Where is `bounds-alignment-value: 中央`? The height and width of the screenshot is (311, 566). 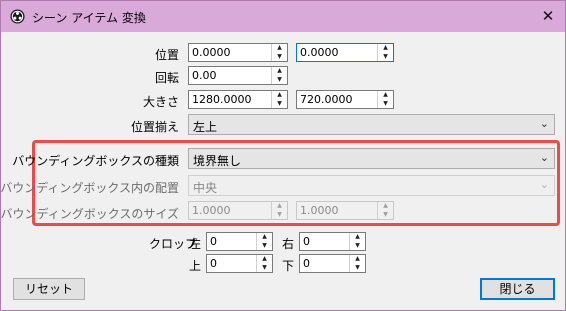
bounds-alignment-value: 中央 is located at coordinates (205, 188).